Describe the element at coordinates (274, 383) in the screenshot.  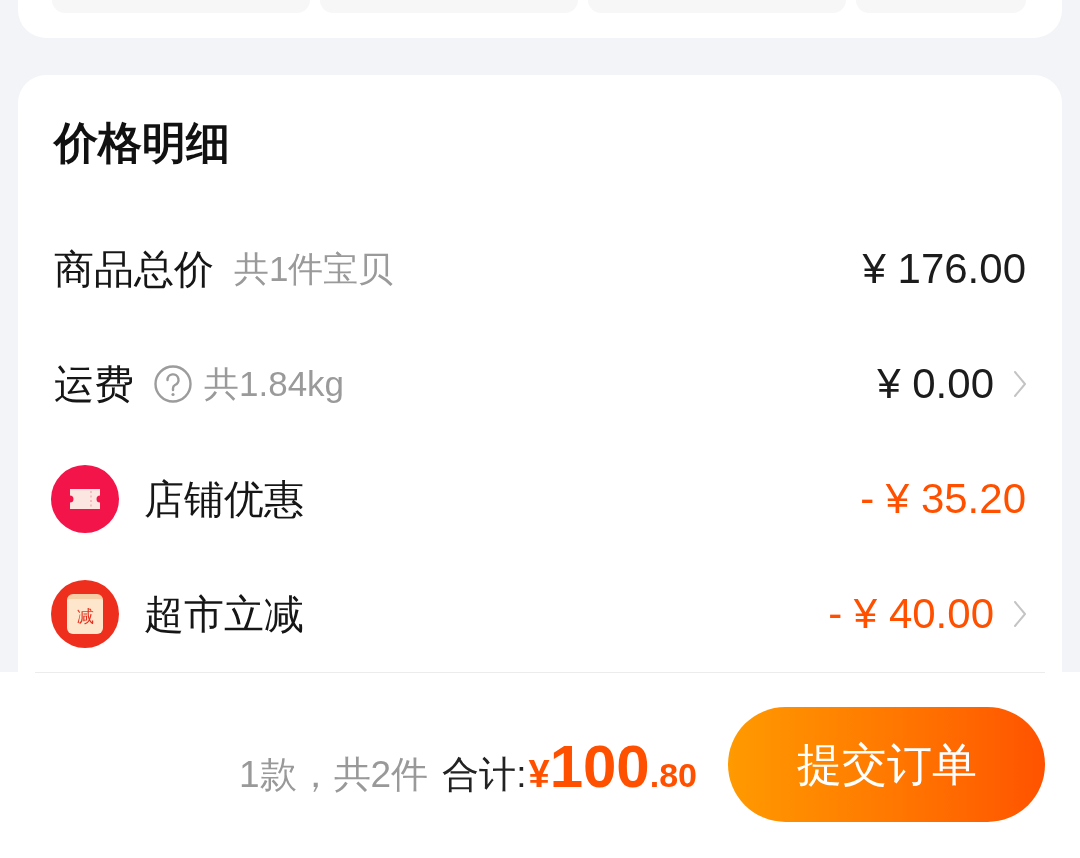
I see `row-note: 共1.84kg` at that location.